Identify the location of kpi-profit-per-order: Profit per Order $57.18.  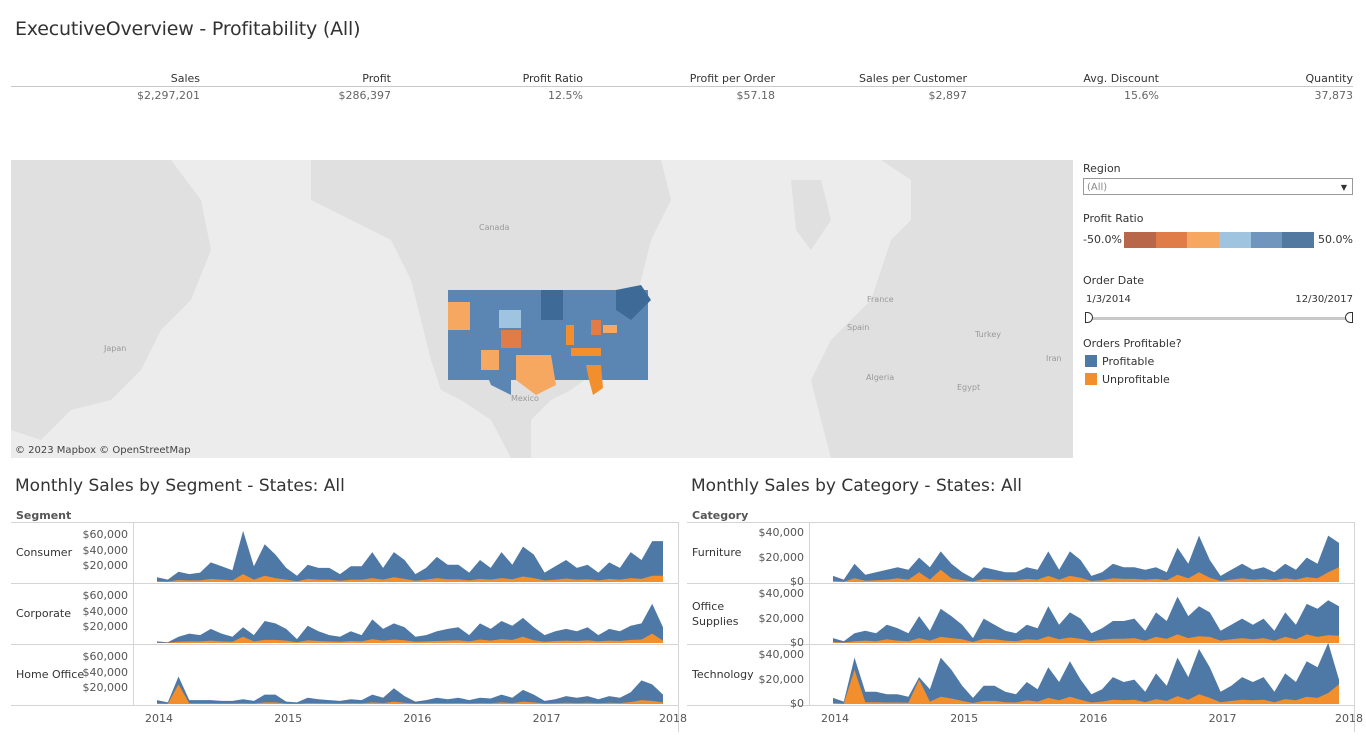
(732, 87).